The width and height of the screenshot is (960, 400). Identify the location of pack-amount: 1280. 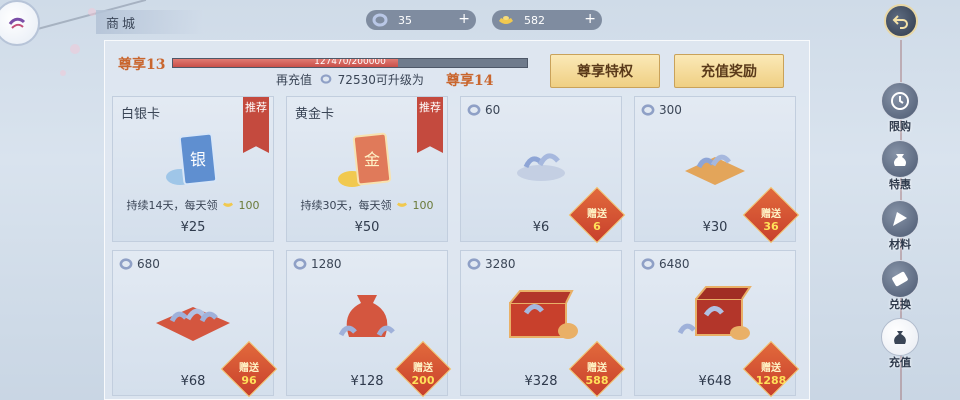
(317, 264).